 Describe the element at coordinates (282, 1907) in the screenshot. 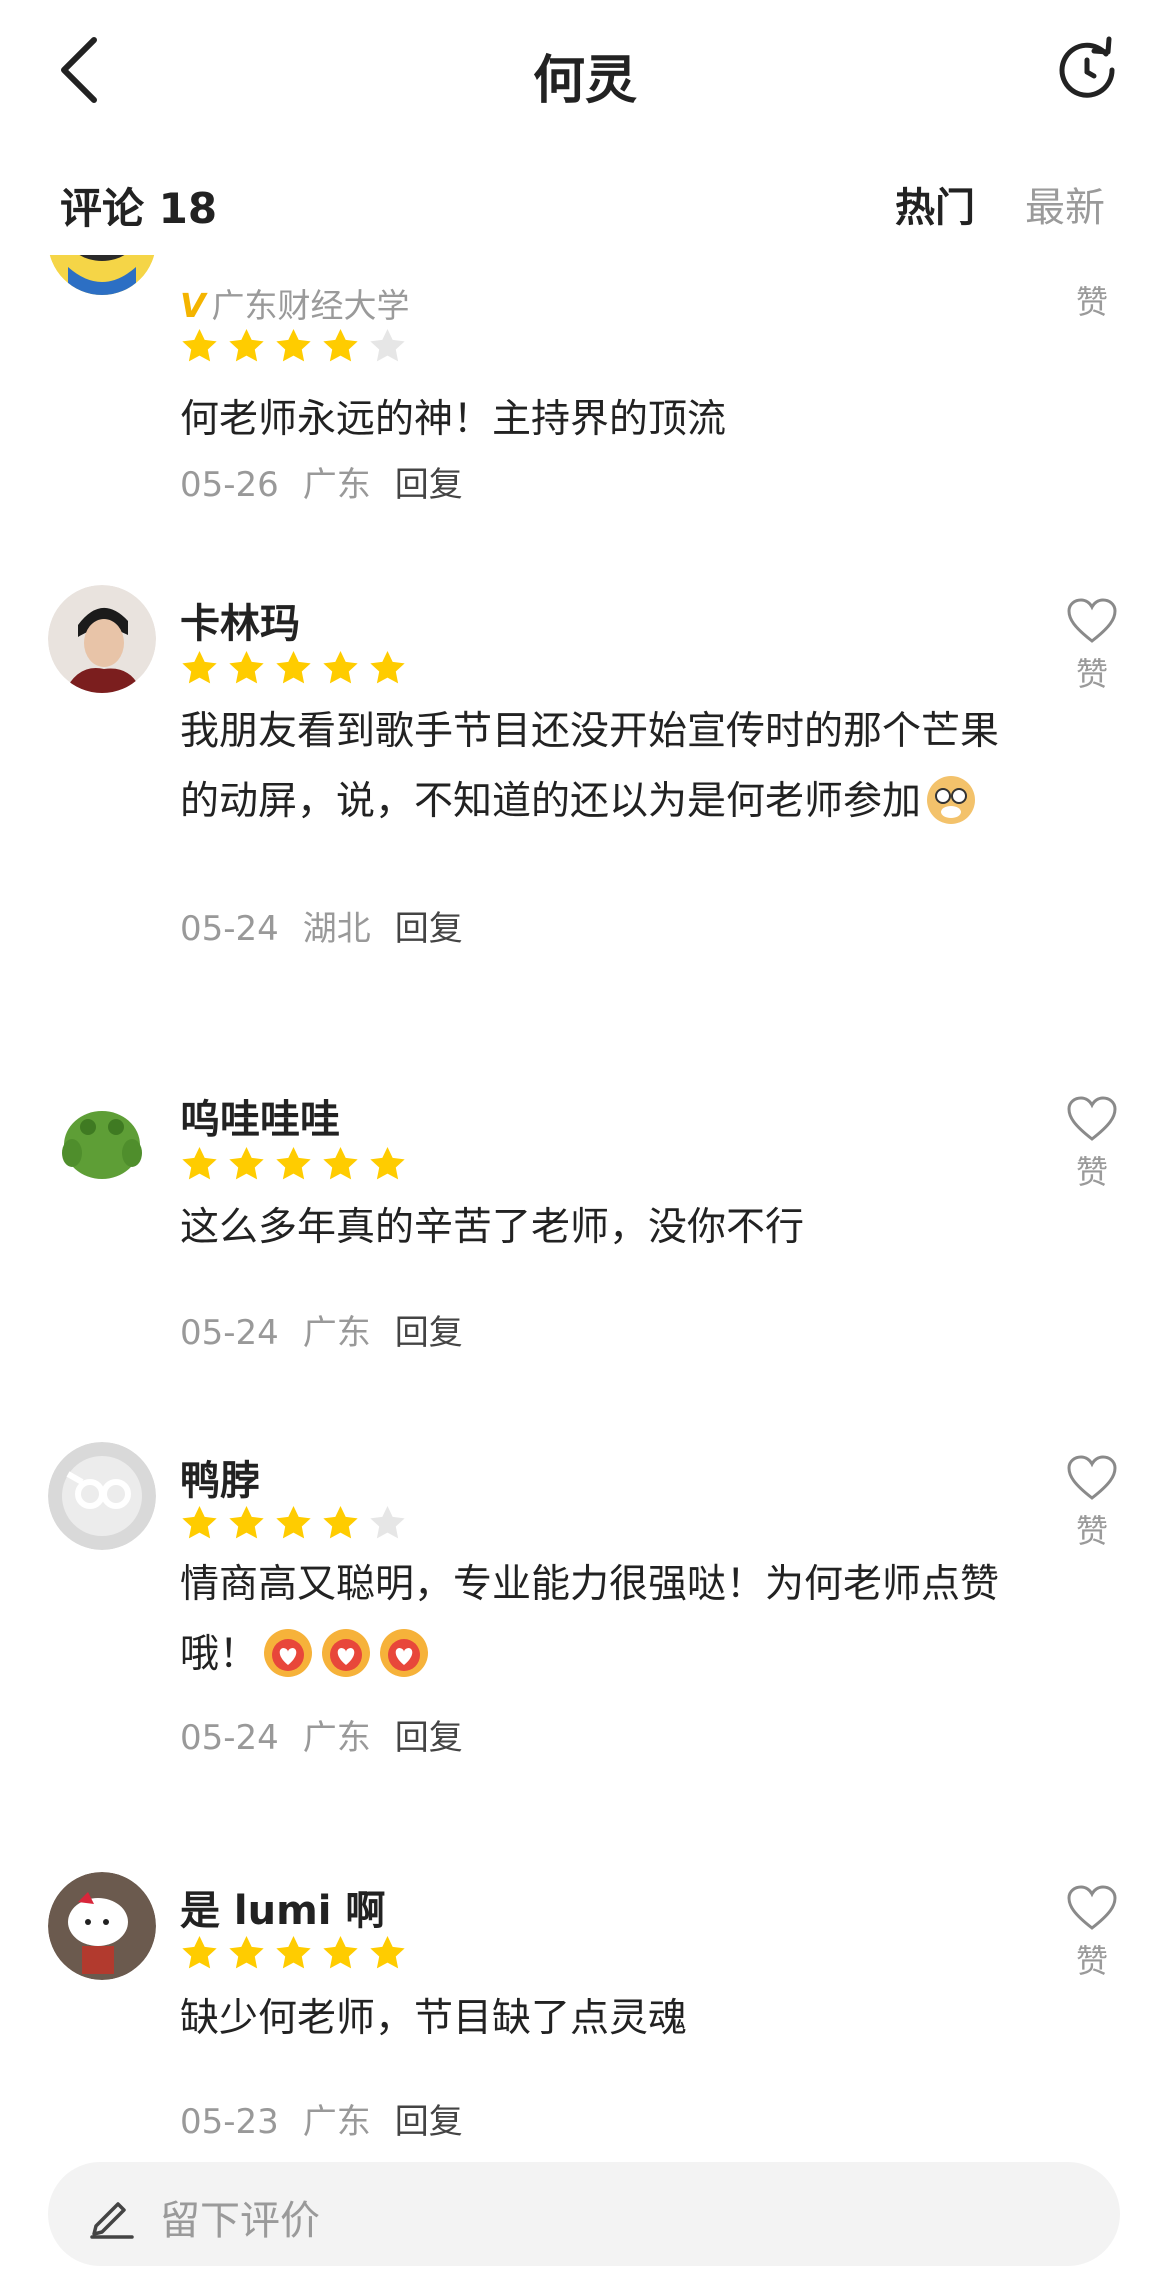

I see `user-name: 是 lumi 啊` at that location.